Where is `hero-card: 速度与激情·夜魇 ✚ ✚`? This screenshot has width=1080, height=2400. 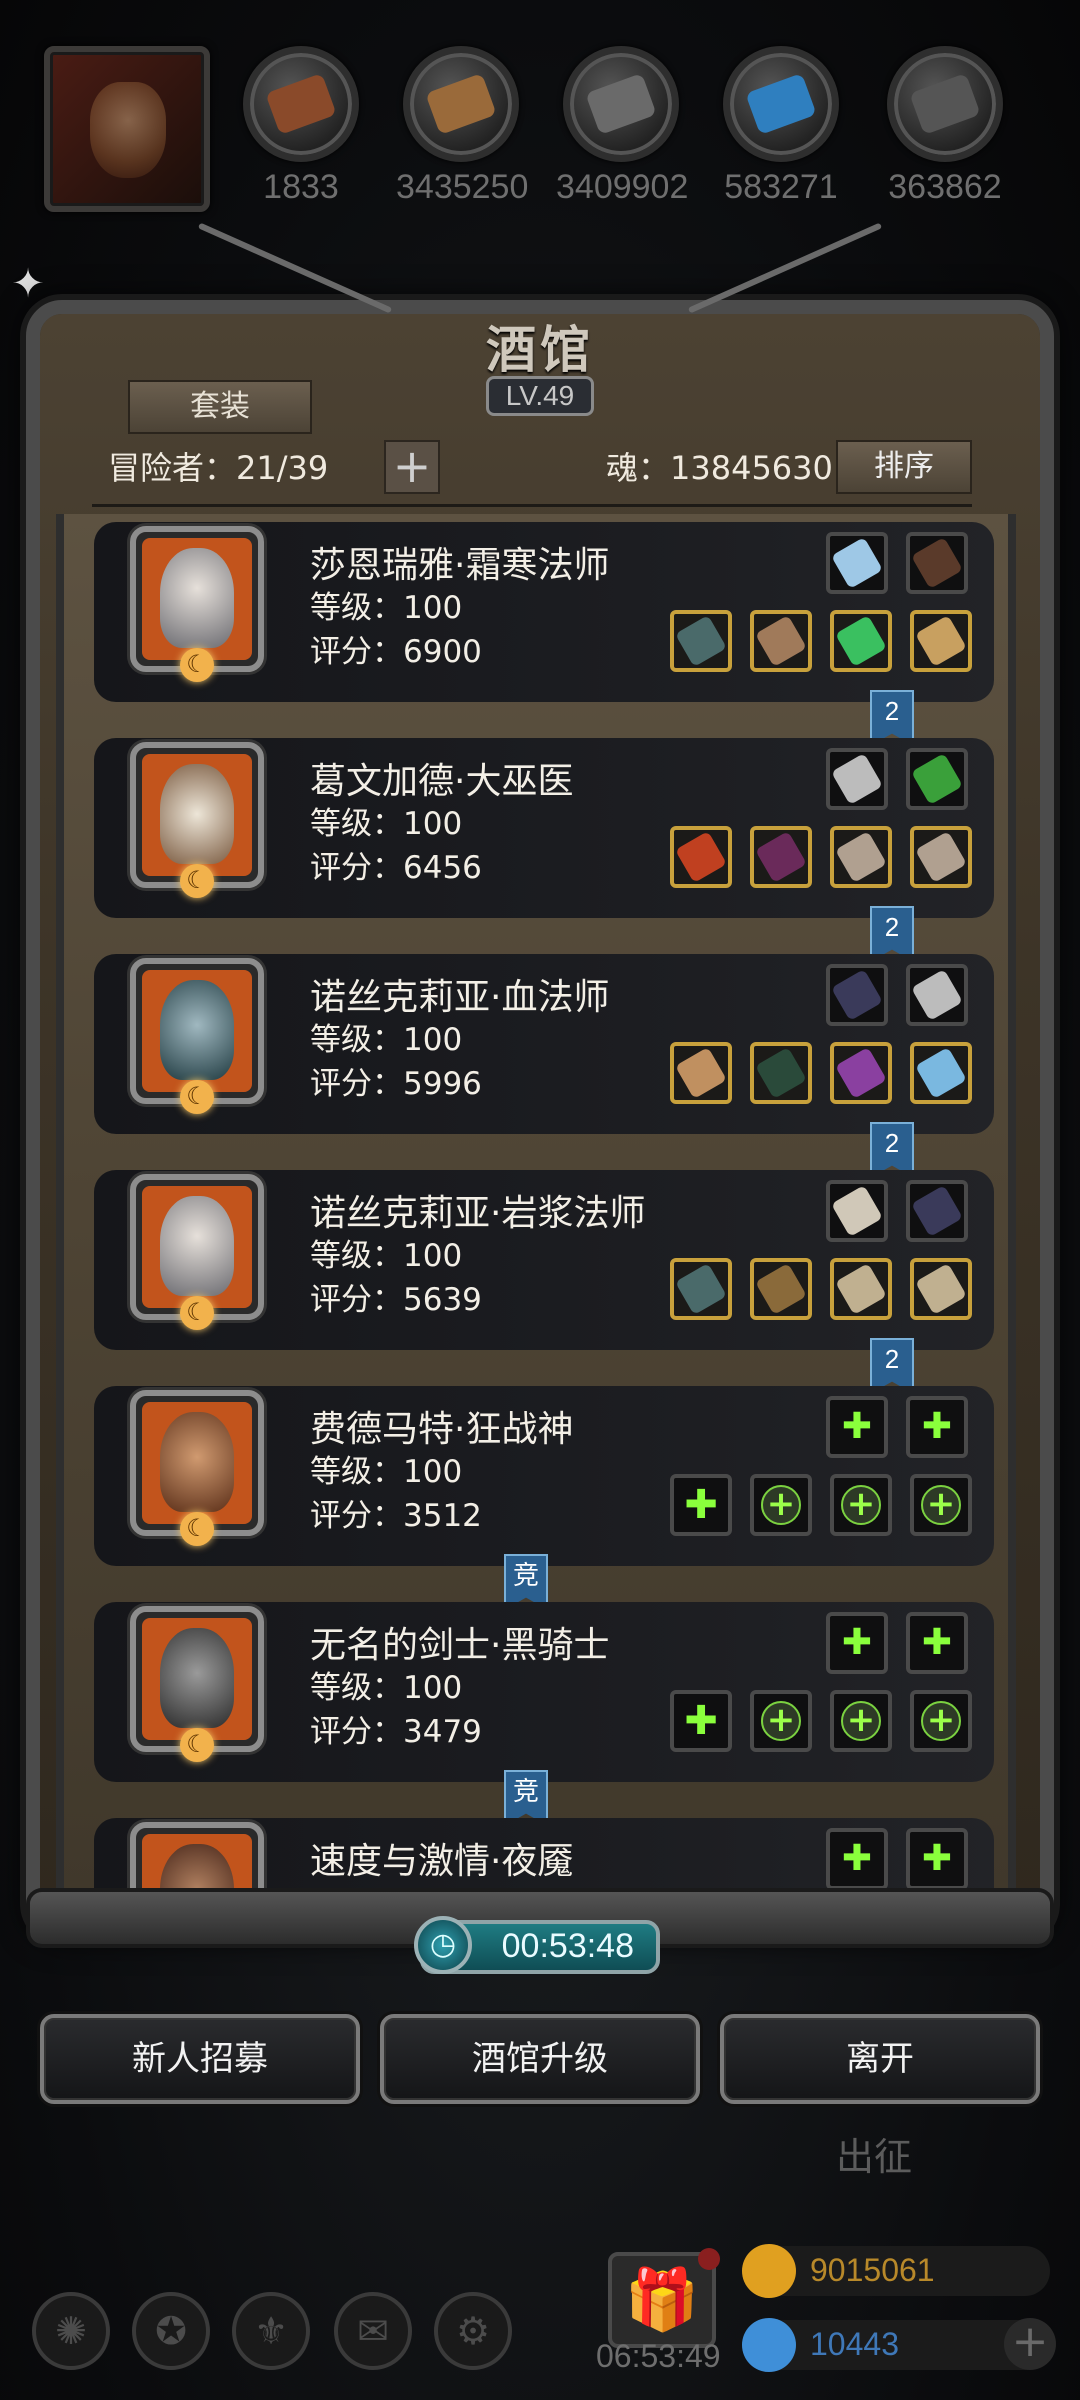 hero-card: 速度与激情·夜魇 ✚ ✚ is located at coordinates (544, 1859).